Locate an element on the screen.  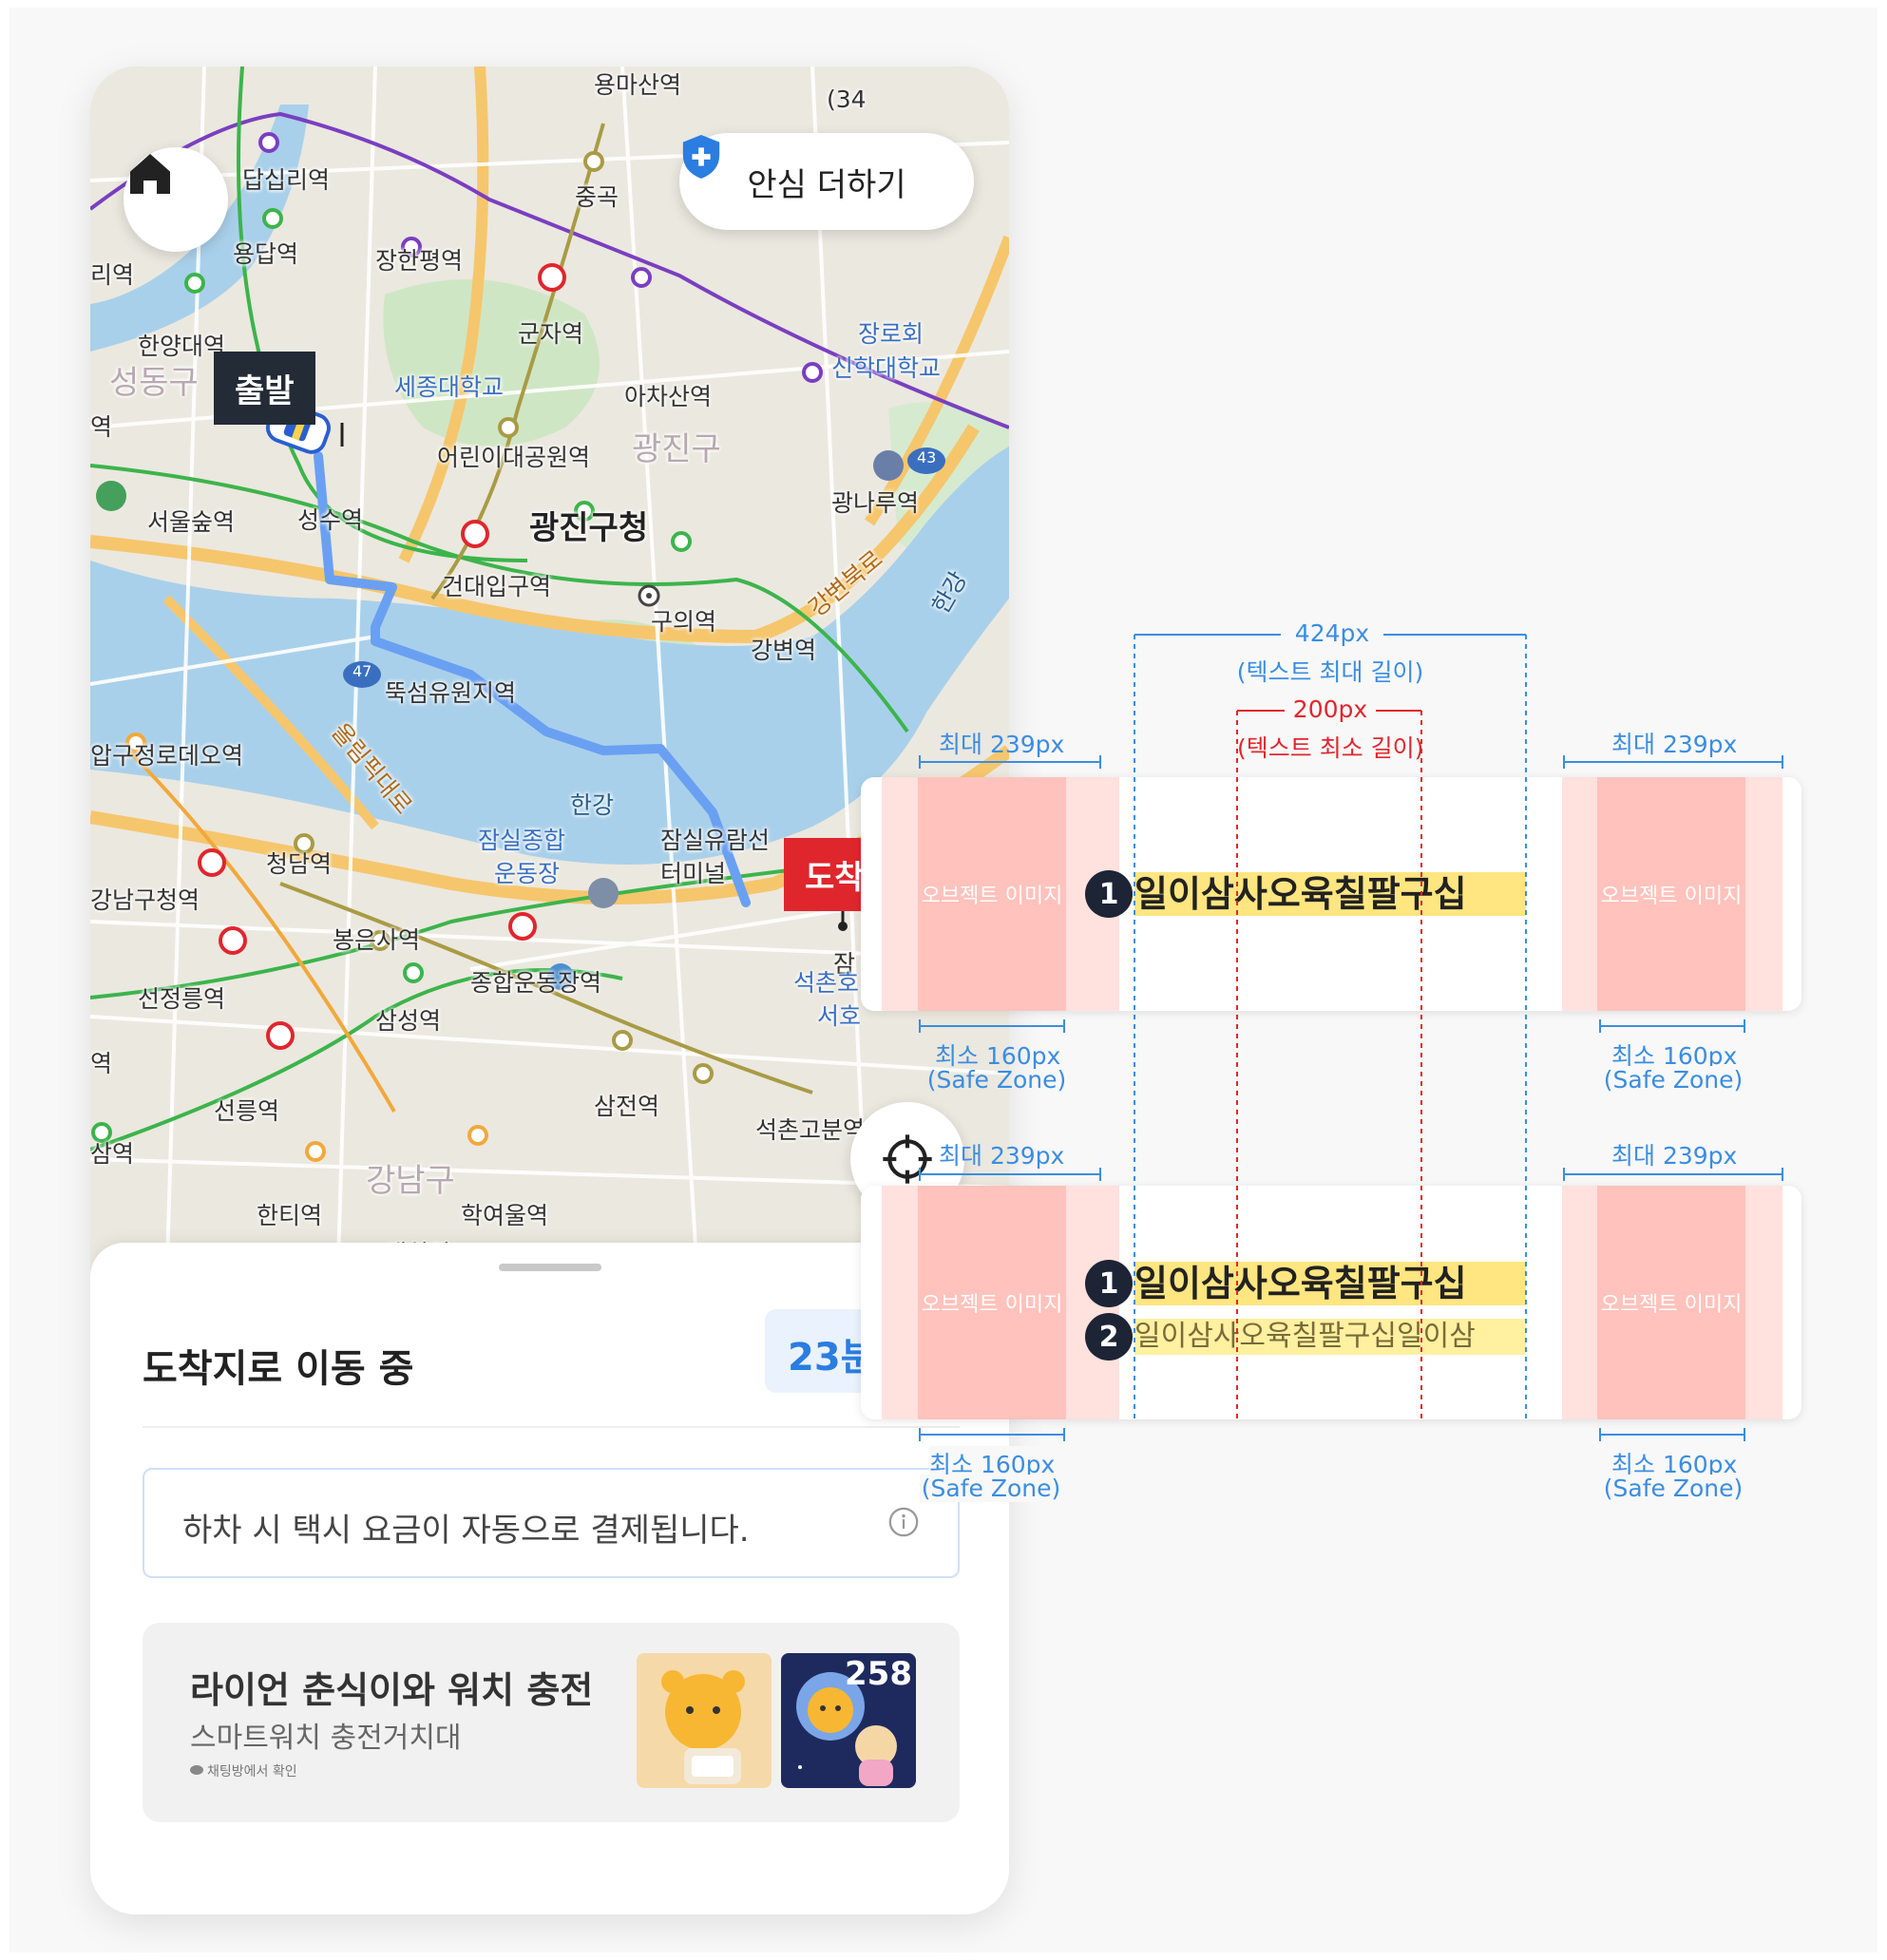
dim-min-text-width: 200px is located at coordinates (1330, 709).